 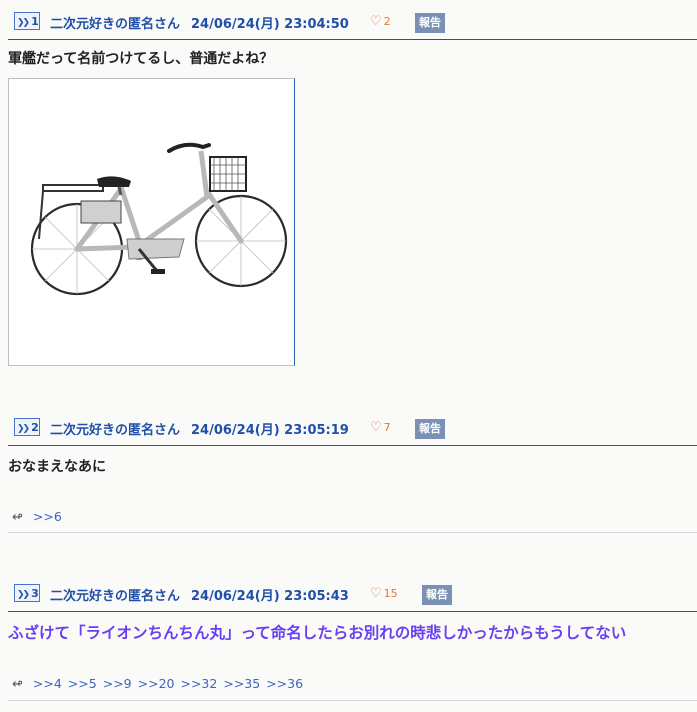 I want to click on reply-links: ↫ >>4 >>5 >>9 >>20 >>32 >>35 >>36, so click(x=160, y=684).